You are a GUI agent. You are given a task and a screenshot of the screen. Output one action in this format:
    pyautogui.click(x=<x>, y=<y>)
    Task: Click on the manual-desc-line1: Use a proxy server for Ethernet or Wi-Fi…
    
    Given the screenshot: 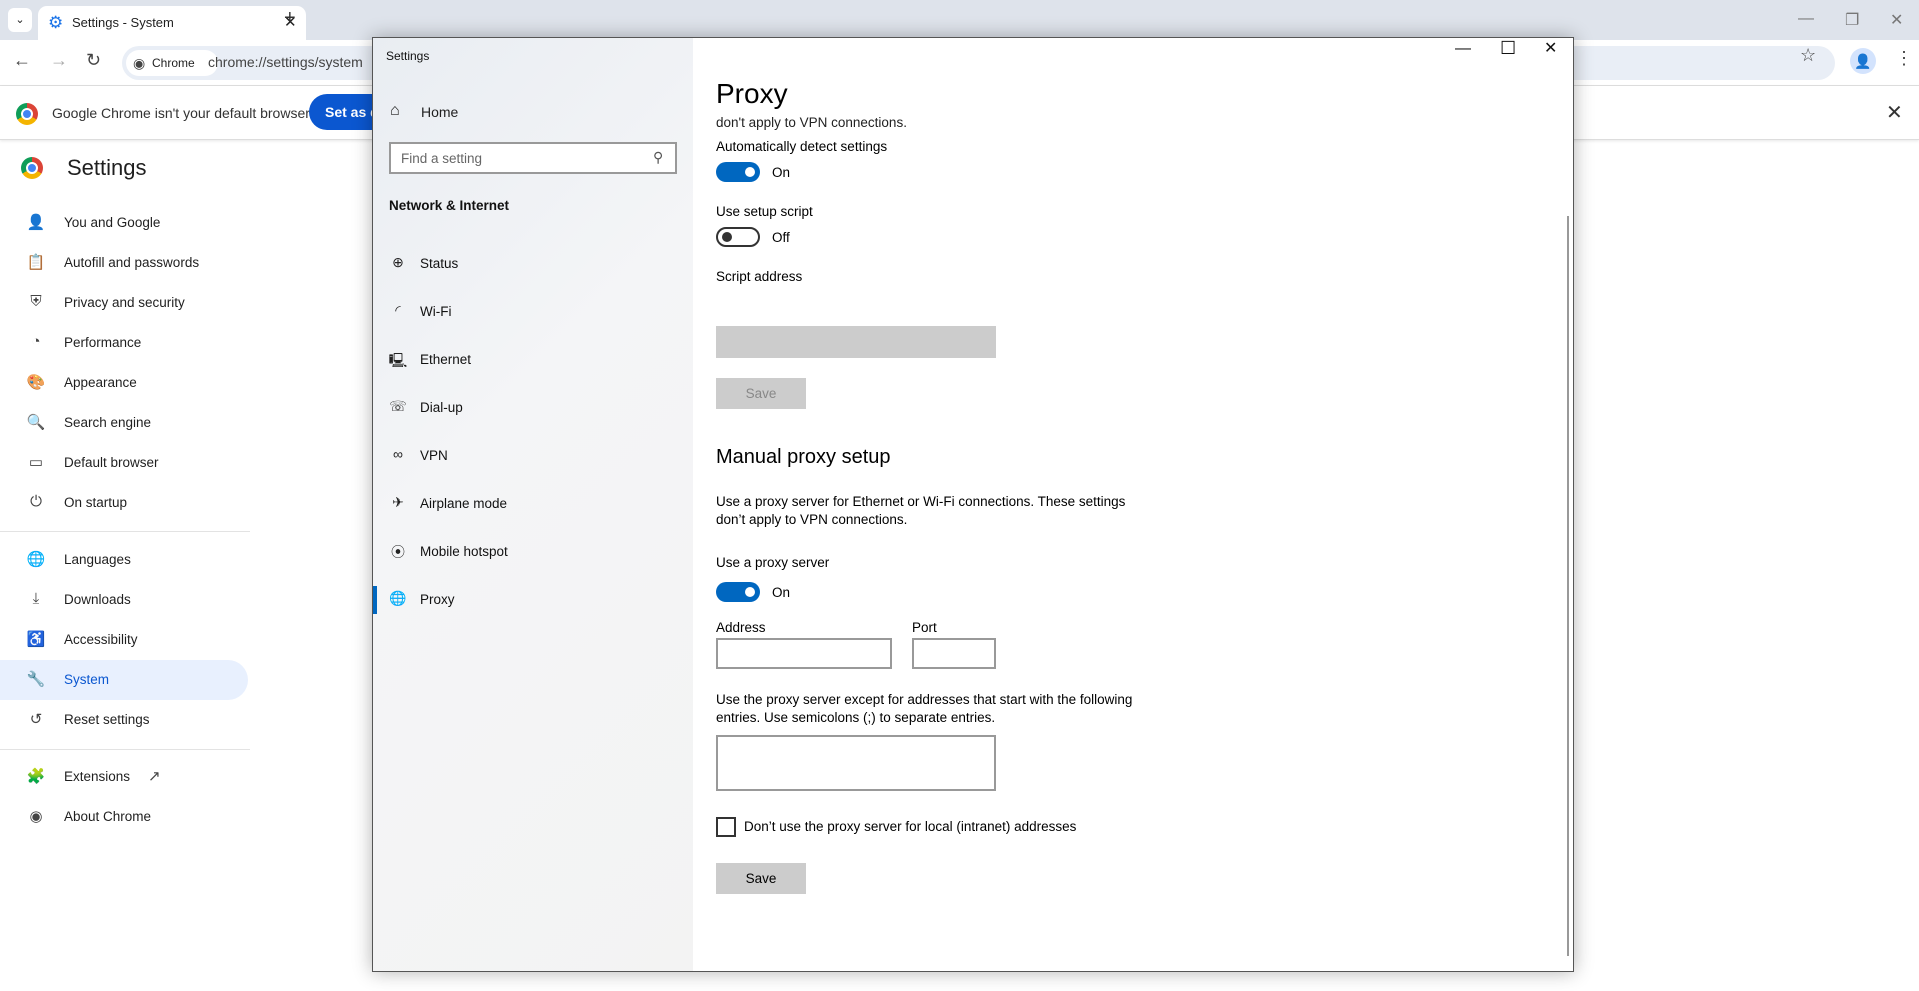 What is the action you would take?
    pyautogui.click(x=921, y=501)
    